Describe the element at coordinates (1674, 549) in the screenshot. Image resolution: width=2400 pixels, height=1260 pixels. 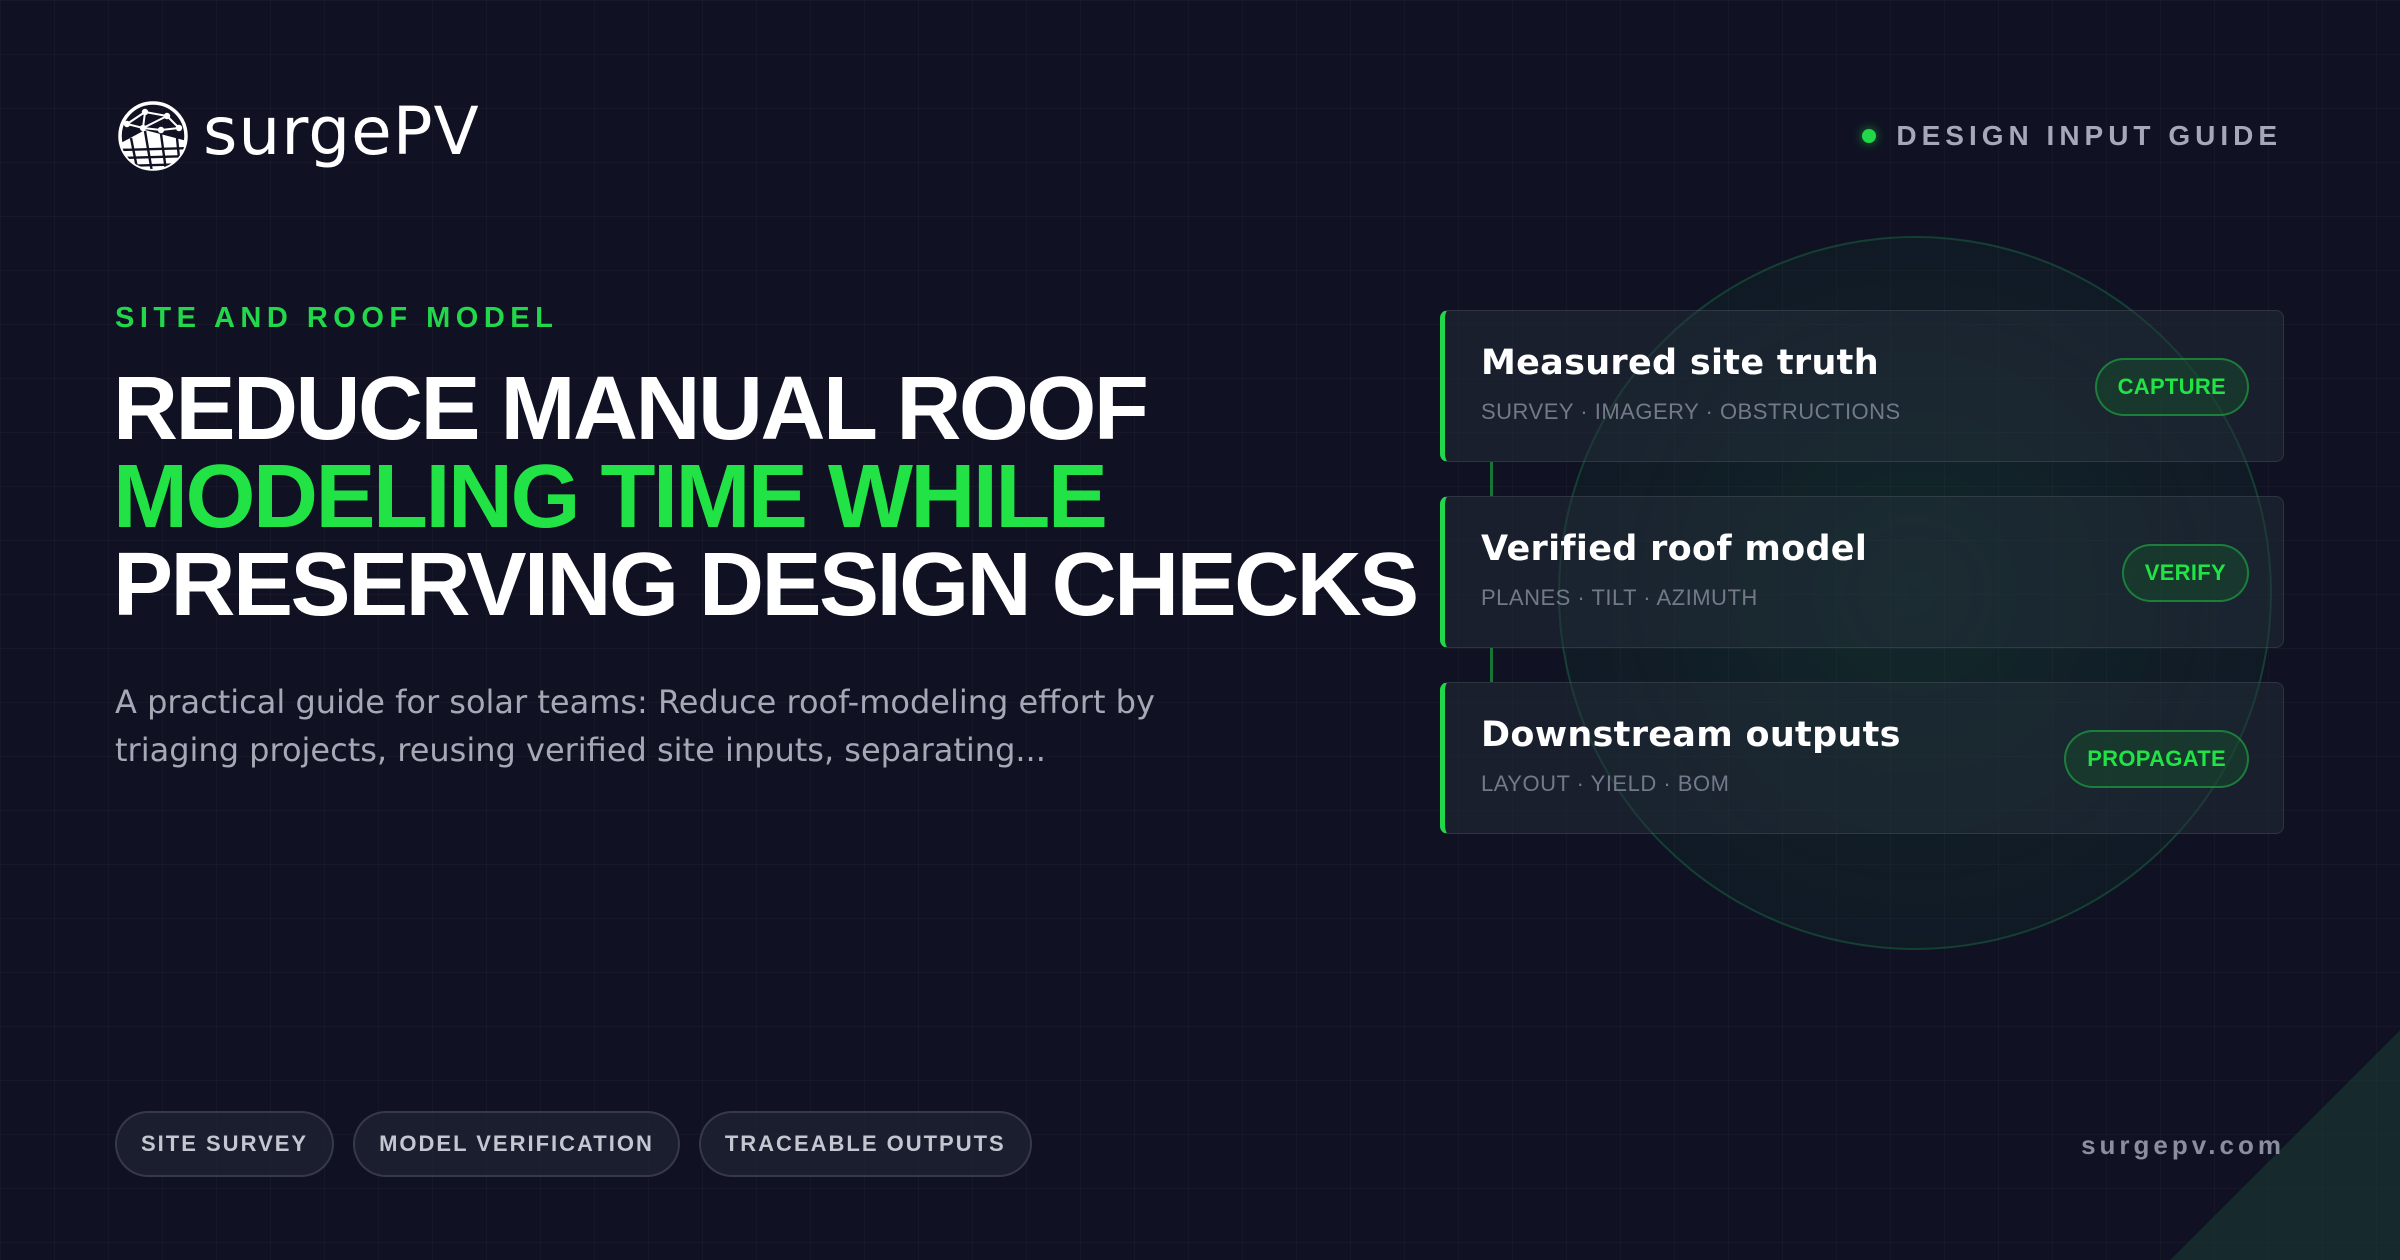
I see `step-title: Verified roof model` at that location.